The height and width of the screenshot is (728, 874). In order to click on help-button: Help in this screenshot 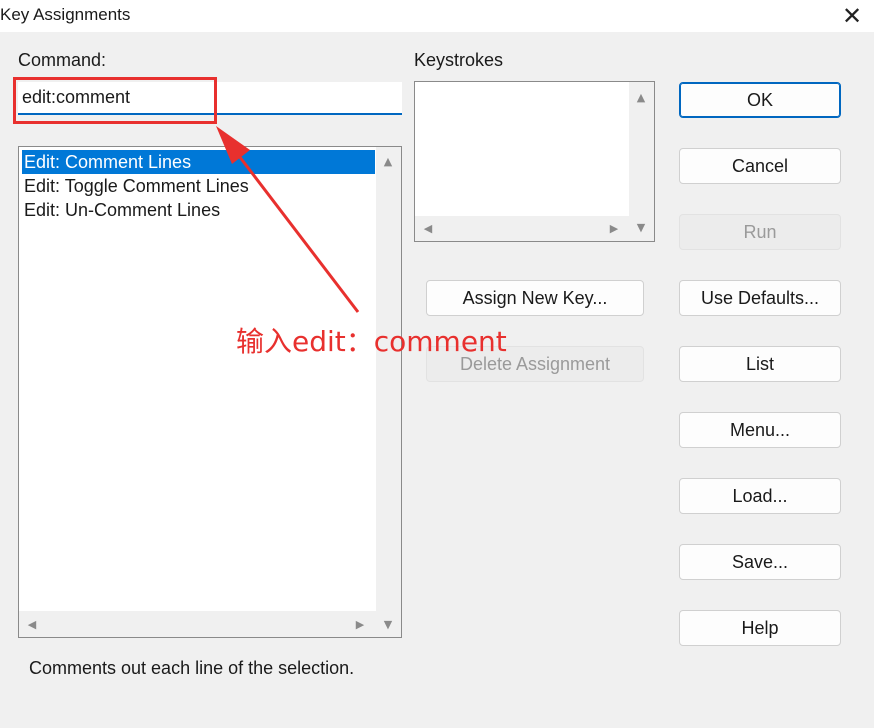, I will do `click(760, 628)`.